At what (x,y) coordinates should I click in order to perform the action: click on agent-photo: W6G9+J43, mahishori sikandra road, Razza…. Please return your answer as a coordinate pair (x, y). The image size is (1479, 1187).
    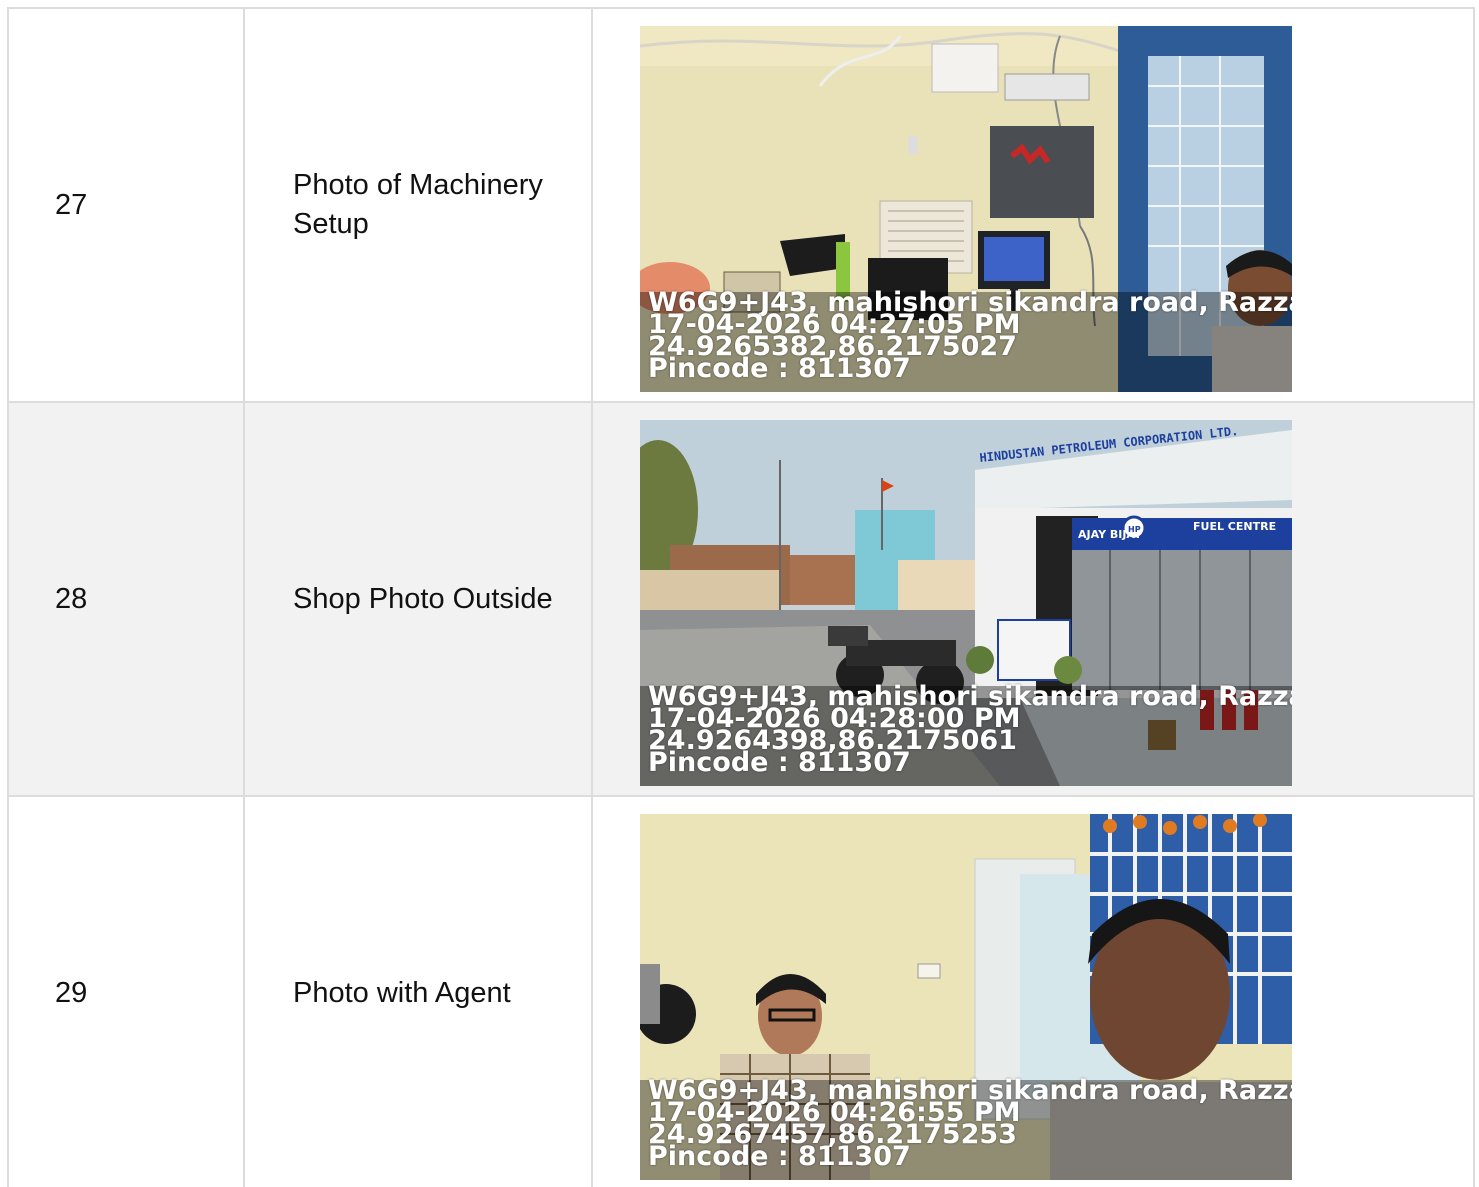
    Looking at the image, I should click on (966, 996).